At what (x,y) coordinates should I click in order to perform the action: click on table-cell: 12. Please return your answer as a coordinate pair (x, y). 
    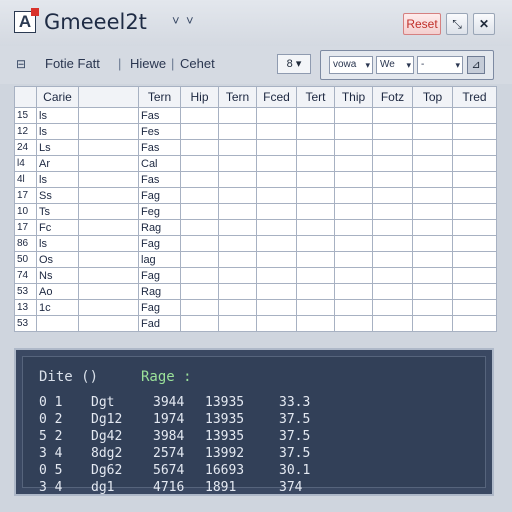
    Looking at the image, I should click on (25, 131).